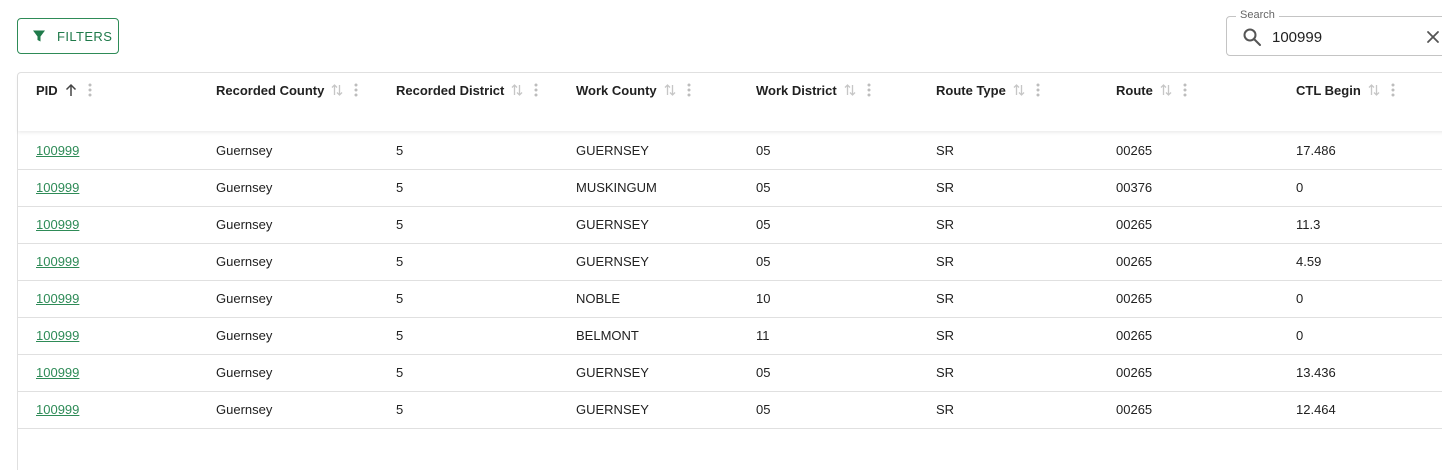 This screenshot has height=470, width=1442. Describe the element at coordinates (971, 90) in the screenshot. I see `column-header-label: Route Type` at that location.